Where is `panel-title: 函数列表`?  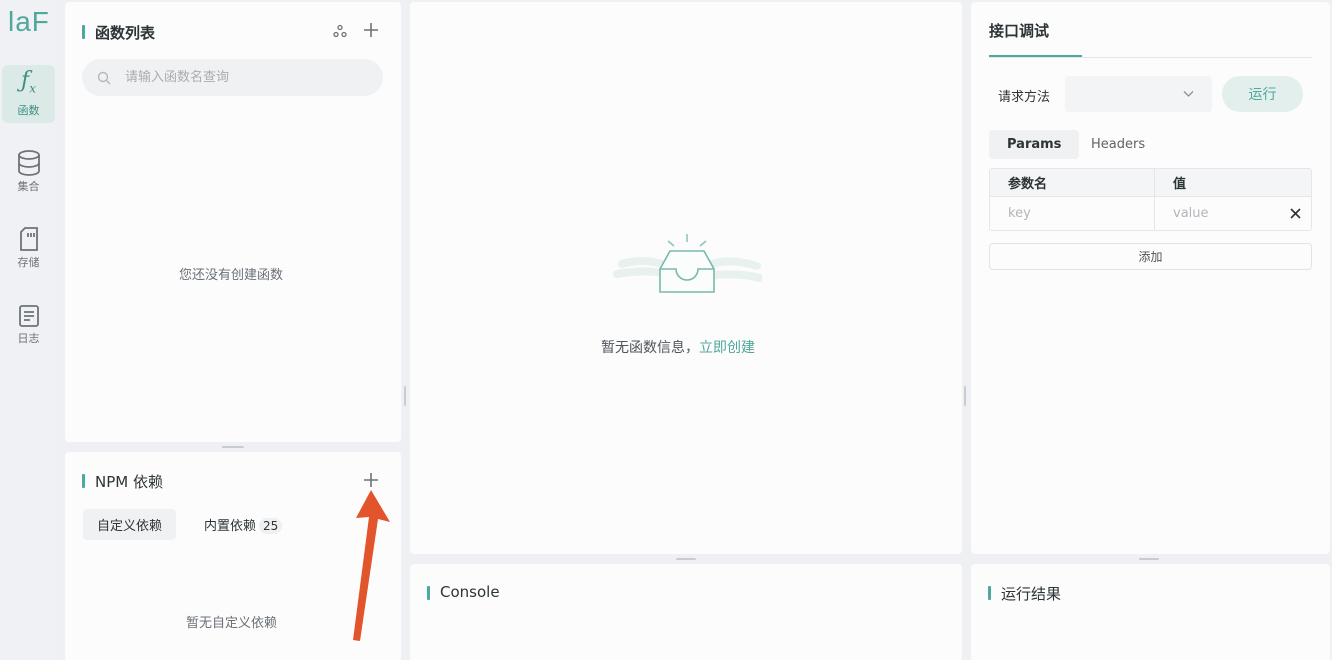
panel-title: 函数列表 is located at coordinates (118, 32).